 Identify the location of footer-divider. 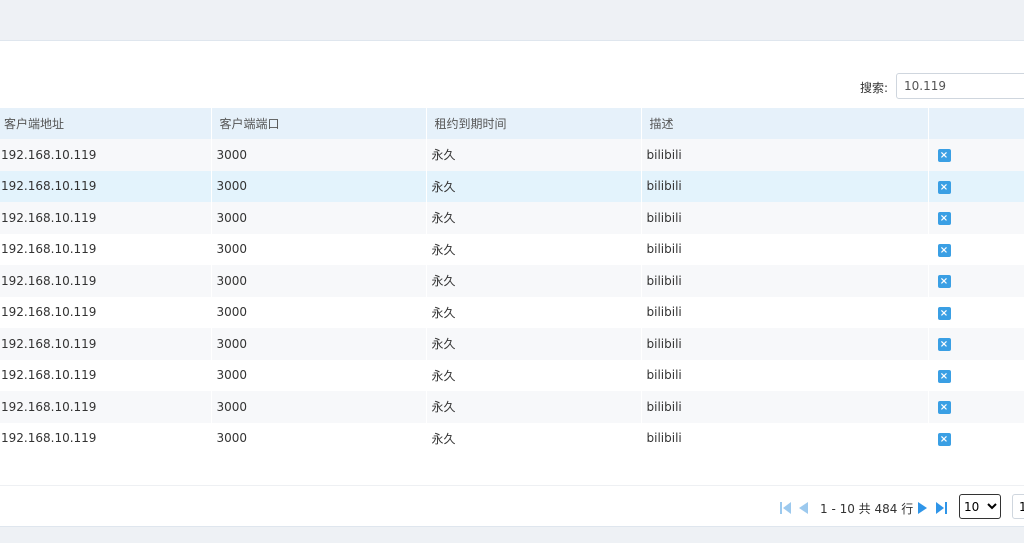
(512, 485).